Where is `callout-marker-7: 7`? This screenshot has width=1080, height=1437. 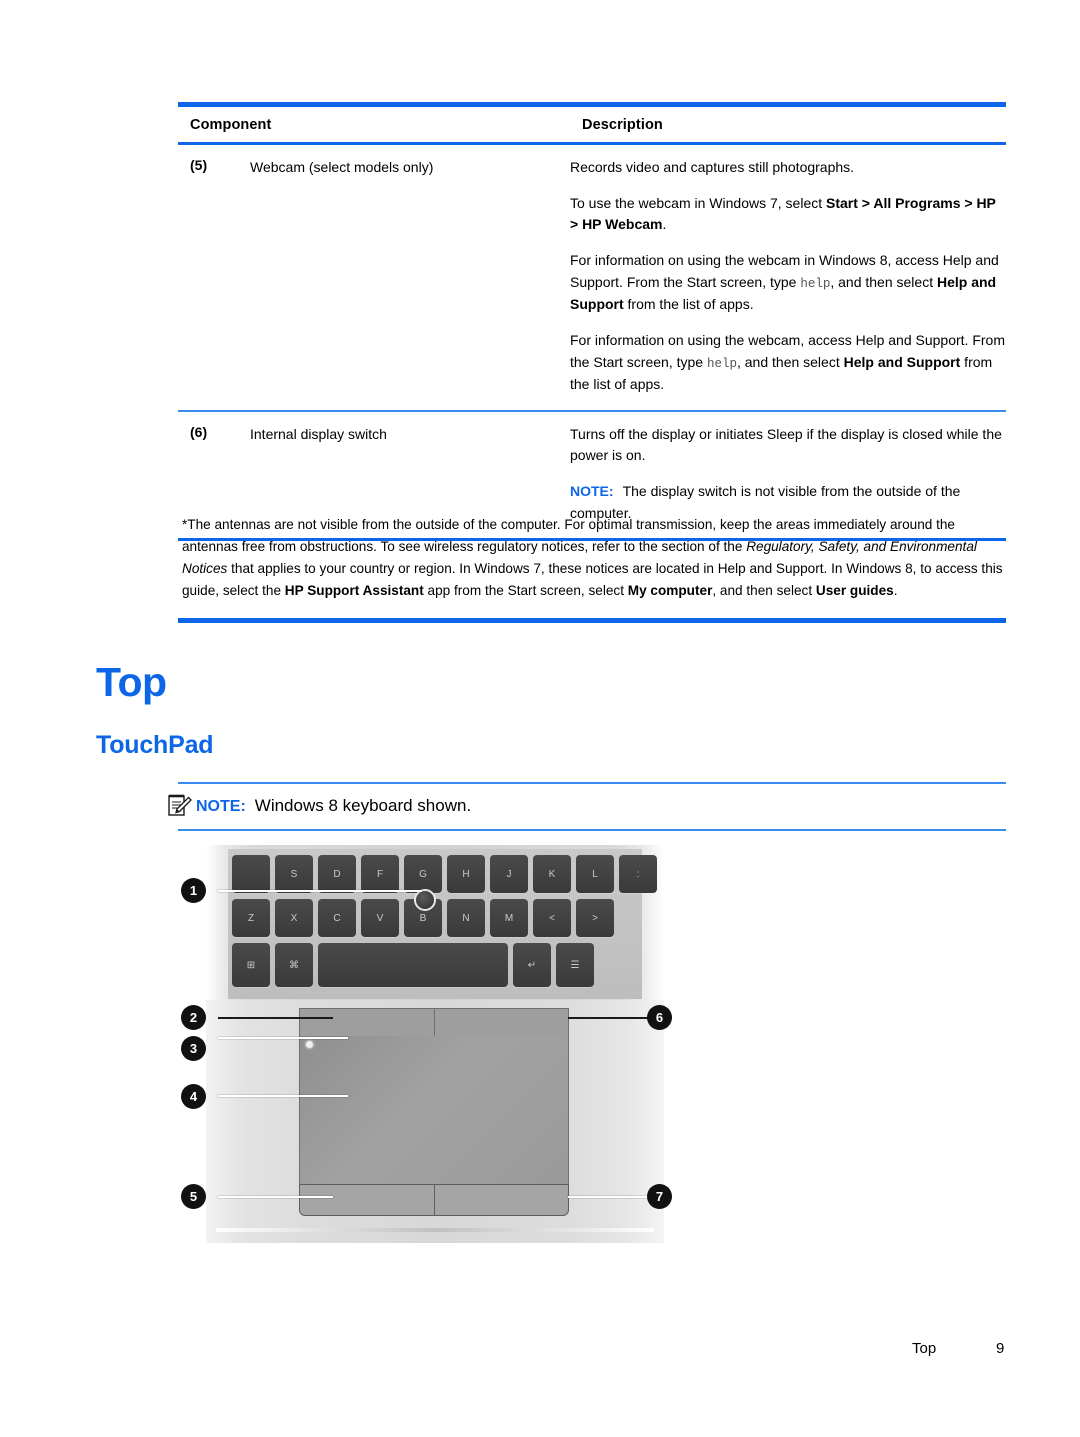 callout-marker-7: 7 is located at coordinates (659, 1196).